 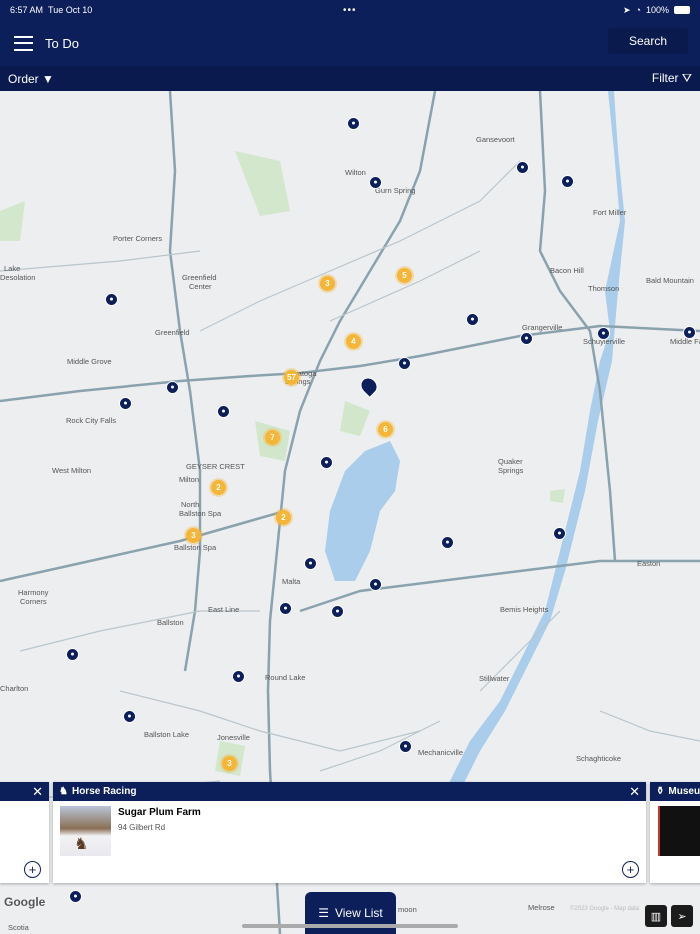 I want to click on view-list-label: View List, so click(x=358, y=913).